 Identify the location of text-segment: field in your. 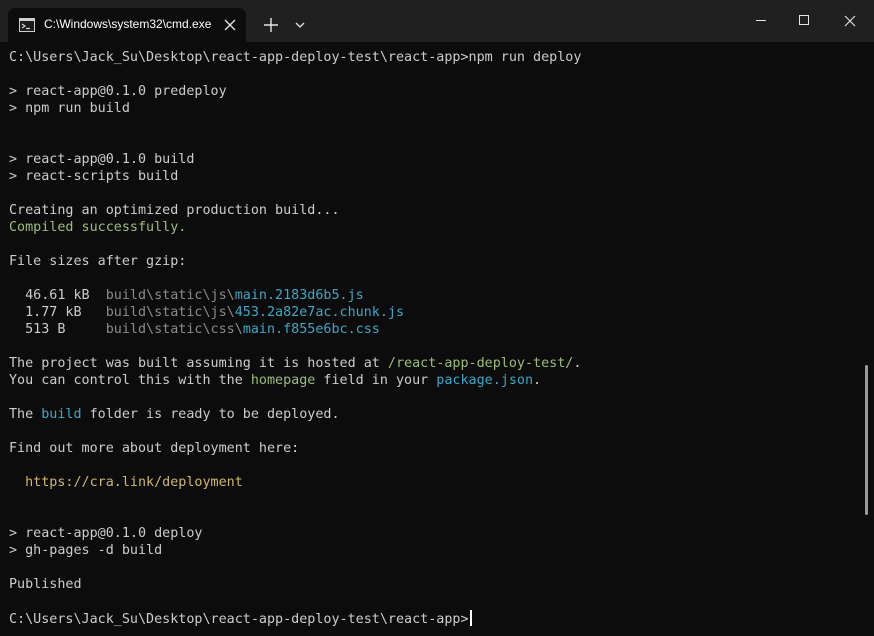
(376, 380).